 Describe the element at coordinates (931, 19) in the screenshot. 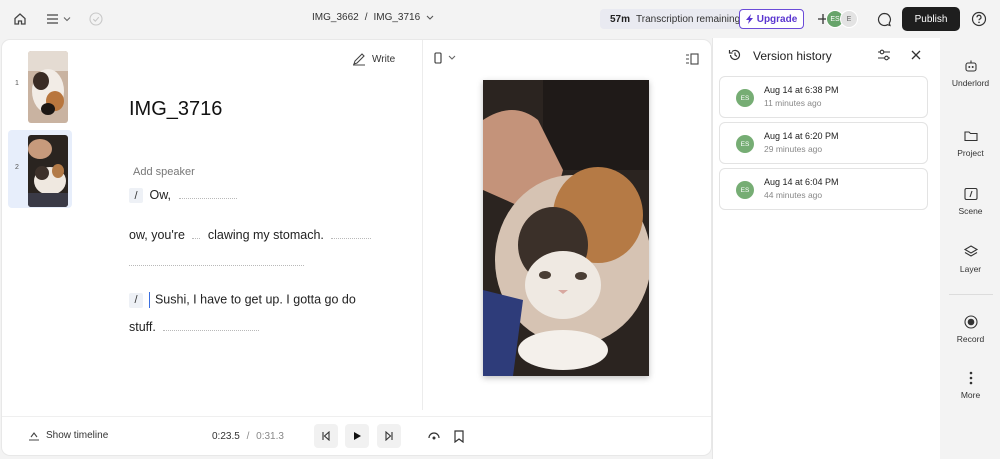

I see `publish-button: Publish` at that location.